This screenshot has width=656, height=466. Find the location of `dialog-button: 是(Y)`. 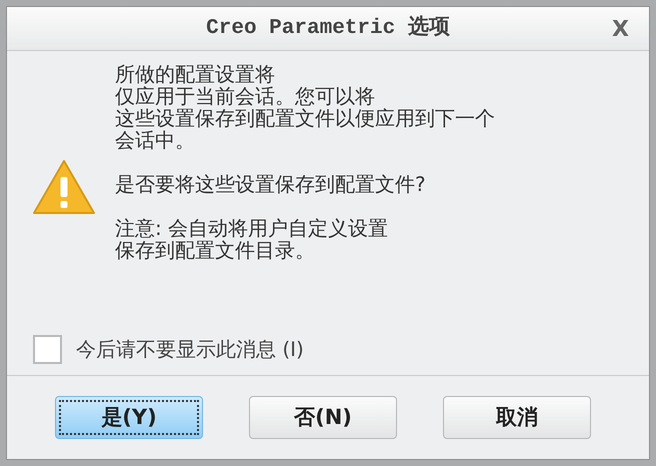

dialog-button: 是(Y) is located at coordinates (129, 417).